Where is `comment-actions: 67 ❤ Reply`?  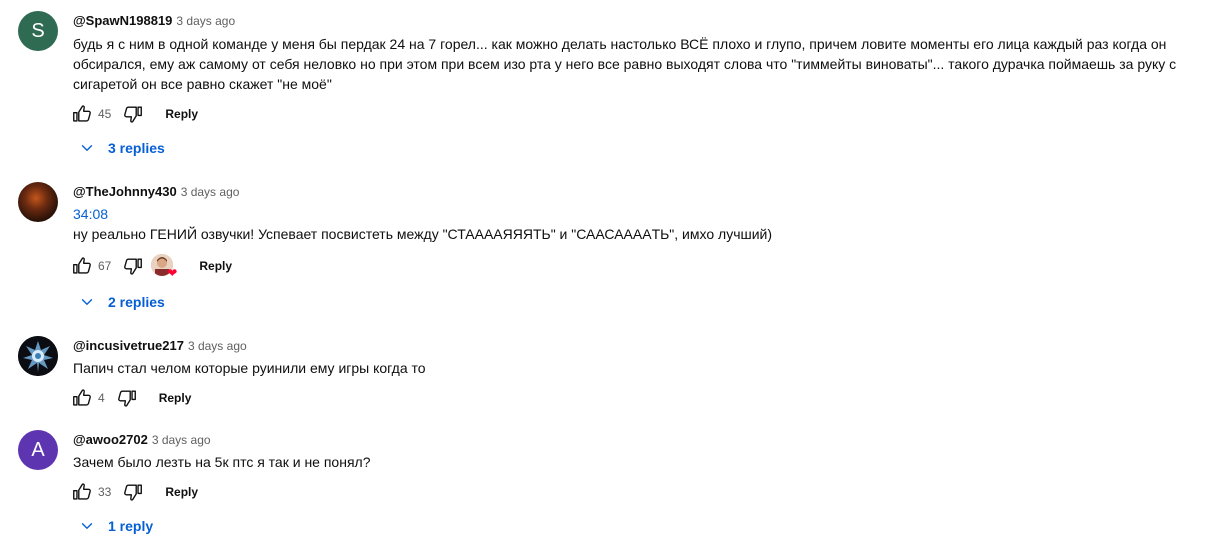 comment-actions: 67 ❤ Reply is located at coordinates (157, 266).